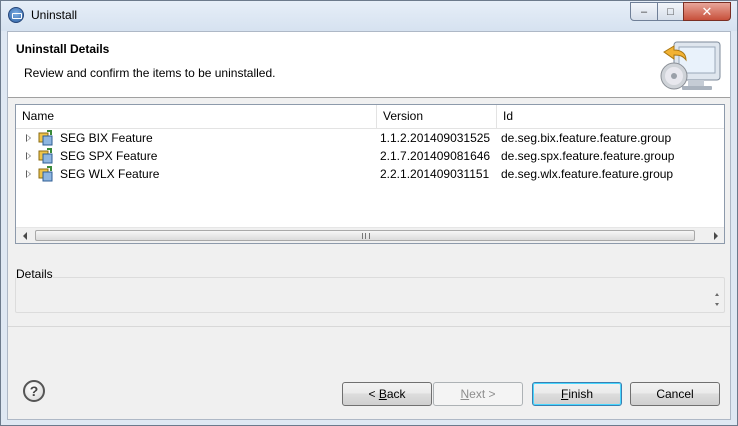 This screenshot has height=426, width=738. Describe the element at coordinates (581, 394) in the screenshot. I see `finish-label-rest: inish` at that location.